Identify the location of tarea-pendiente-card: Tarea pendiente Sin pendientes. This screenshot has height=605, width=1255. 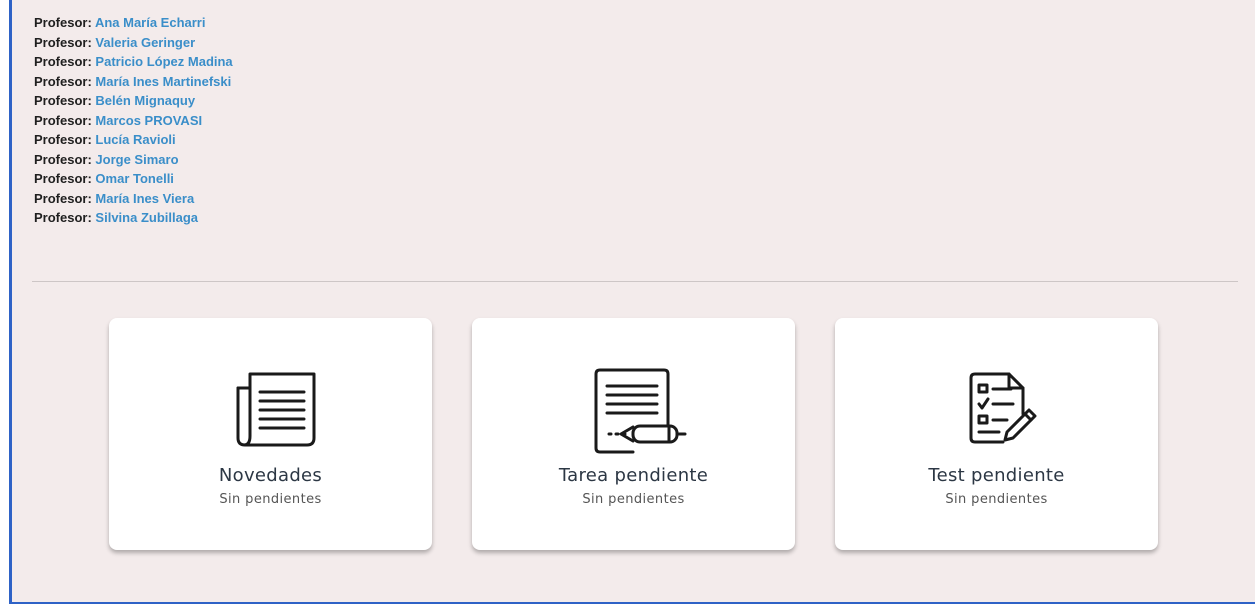
(633, 434).